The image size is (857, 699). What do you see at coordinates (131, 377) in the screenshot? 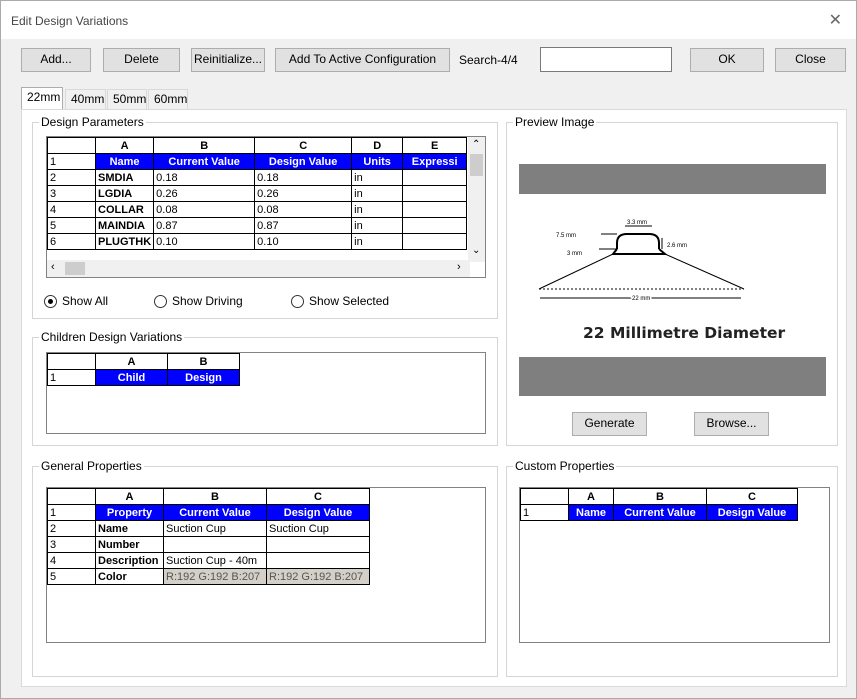
I see `table-cell: Child` at bounding box center [131, 377].